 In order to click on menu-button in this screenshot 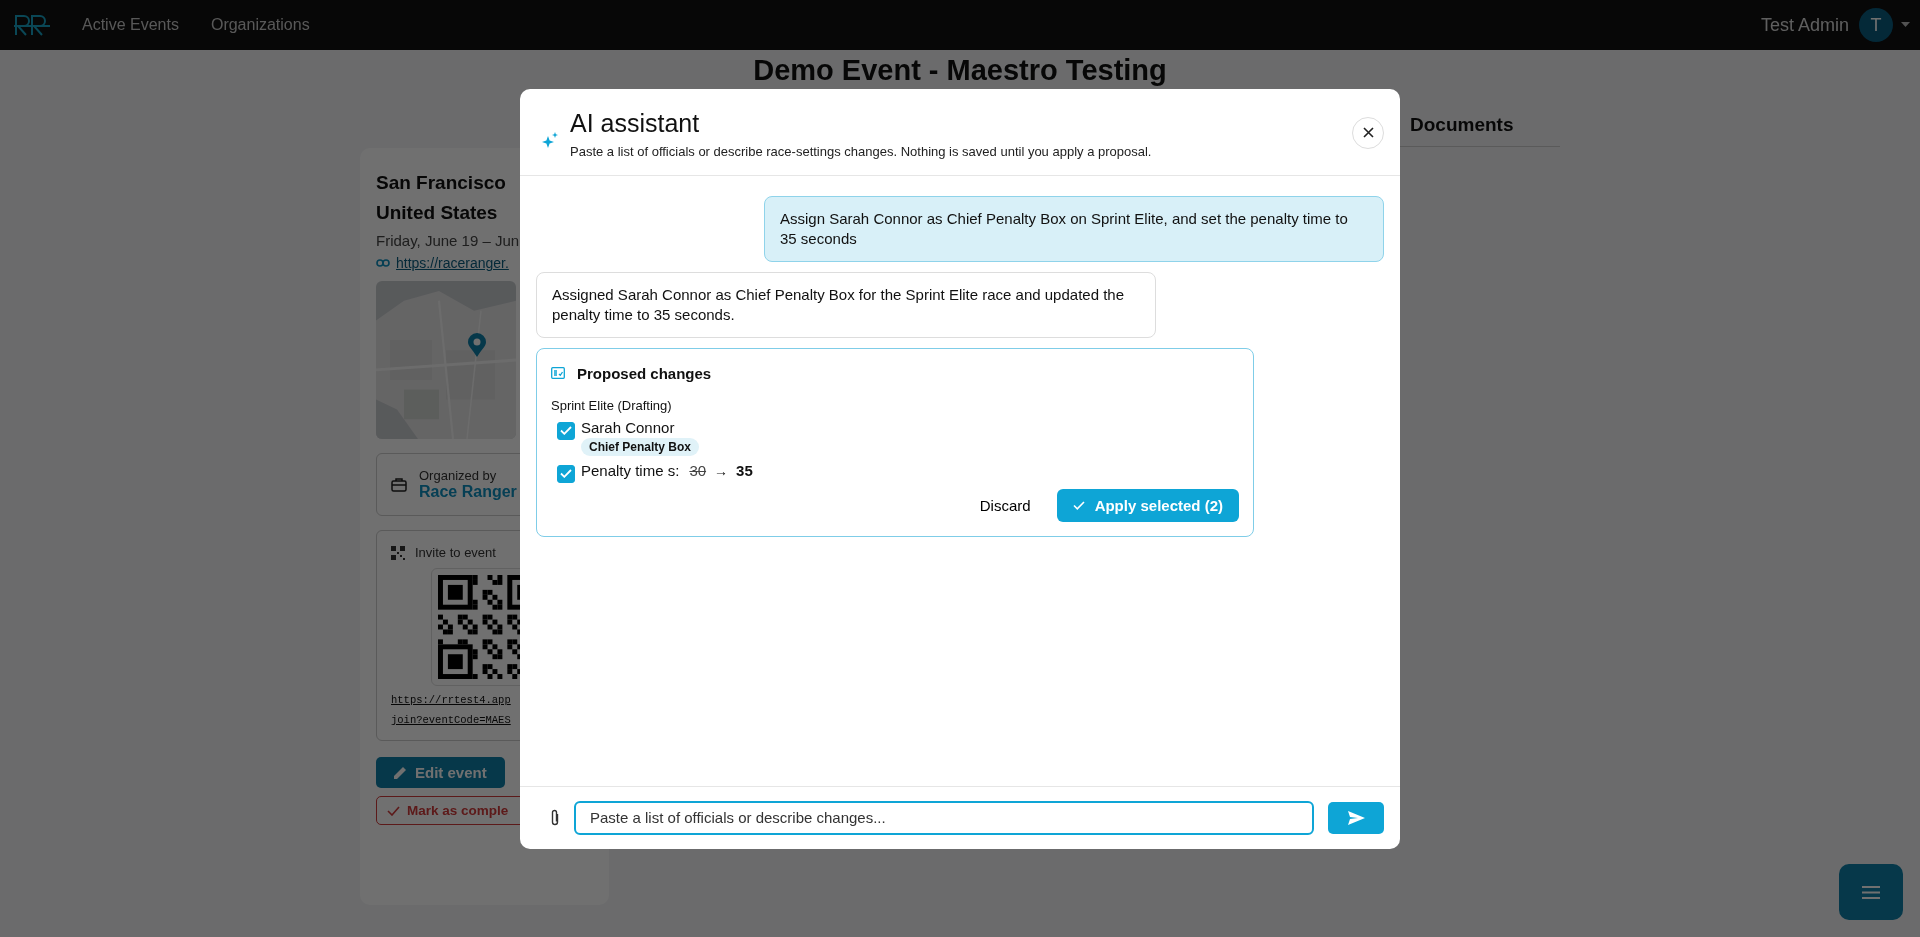, I will do `click(1871, 892)`.